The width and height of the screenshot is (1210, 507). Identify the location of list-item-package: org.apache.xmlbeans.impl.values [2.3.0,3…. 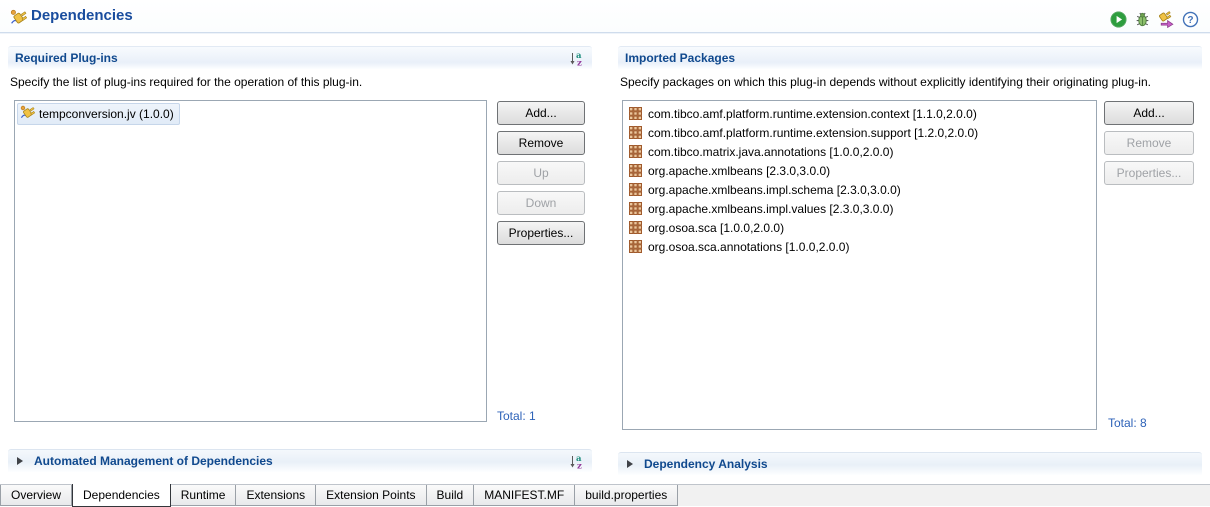
(859, 208).